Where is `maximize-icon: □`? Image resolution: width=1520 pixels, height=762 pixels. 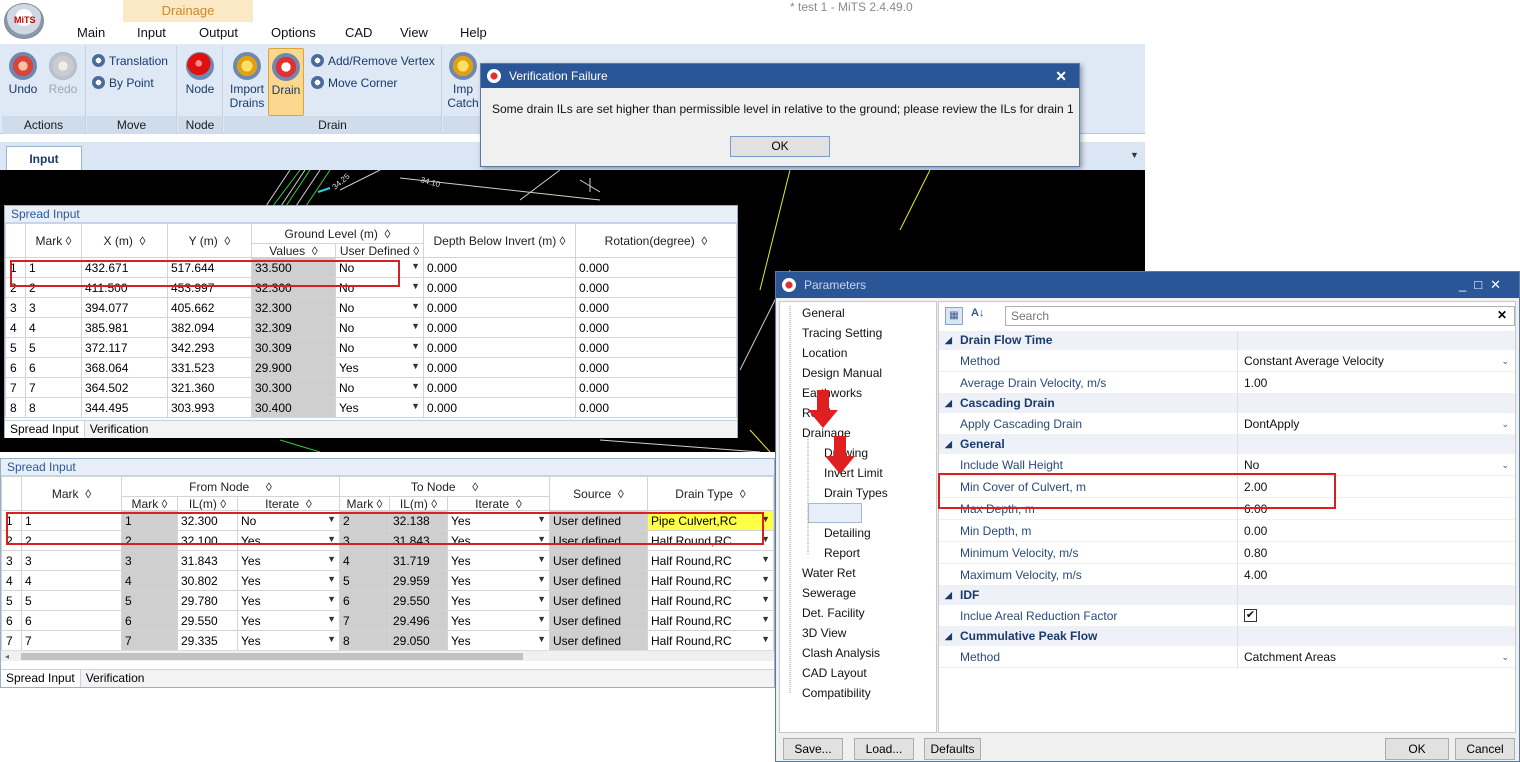 maximize-icon: □ is located at coordinates (1482, 284).